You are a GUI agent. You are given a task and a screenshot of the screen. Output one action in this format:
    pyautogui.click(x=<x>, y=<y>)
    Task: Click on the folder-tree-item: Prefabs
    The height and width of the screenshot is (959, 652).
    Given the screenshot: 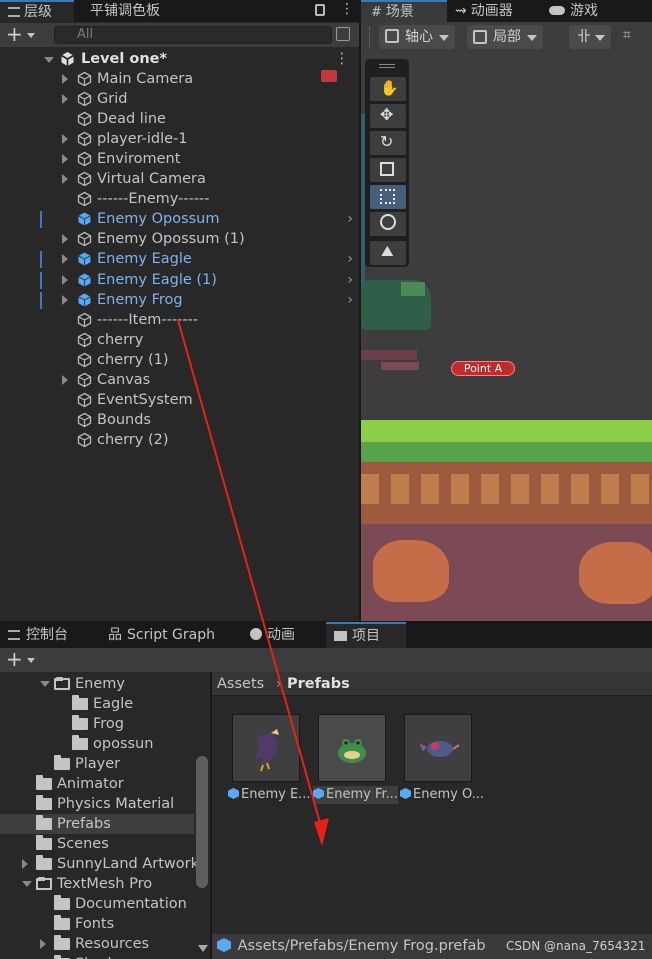 What is the action you would take?
    pyautogui.click(x=97, y=824)
    